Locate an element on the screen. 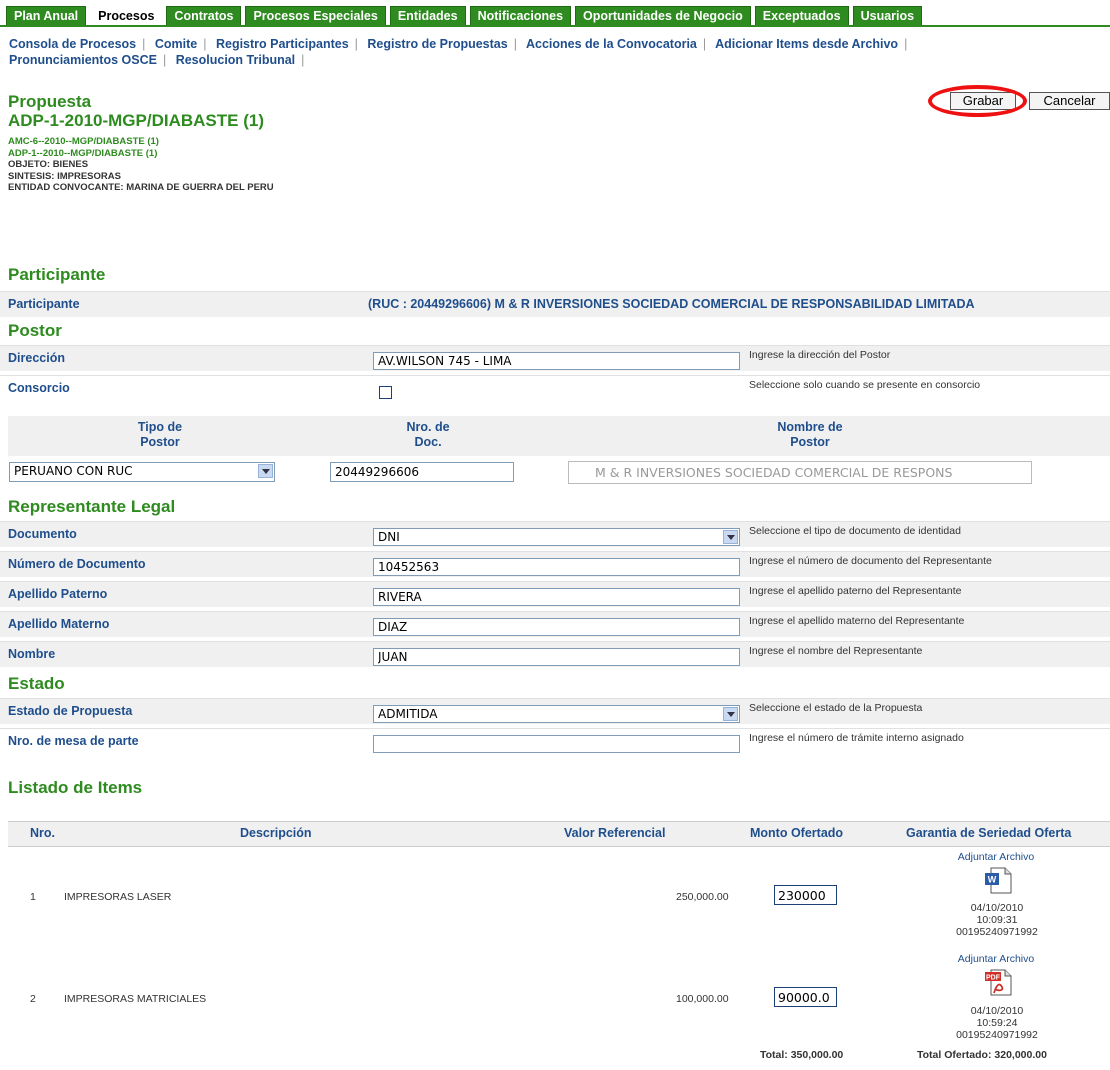 The image size is (1110, 1070). tipo-postor-value: PERUANO CON RUC is located at coordinates (73, 471).